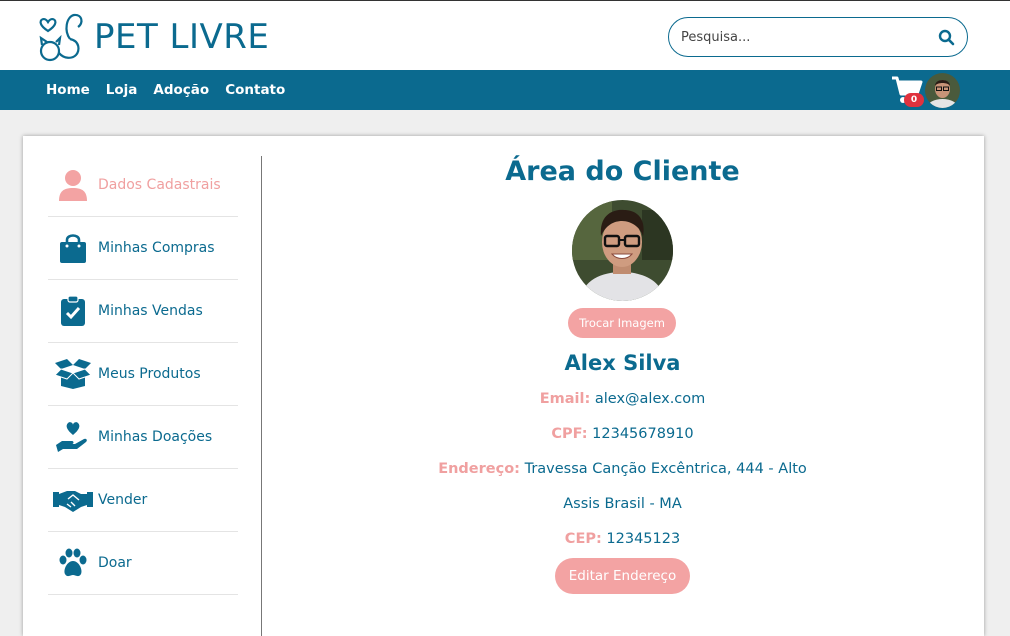 This screenshot has height=636, width=1010. I want to click on avatar-image, so click(942, 90).